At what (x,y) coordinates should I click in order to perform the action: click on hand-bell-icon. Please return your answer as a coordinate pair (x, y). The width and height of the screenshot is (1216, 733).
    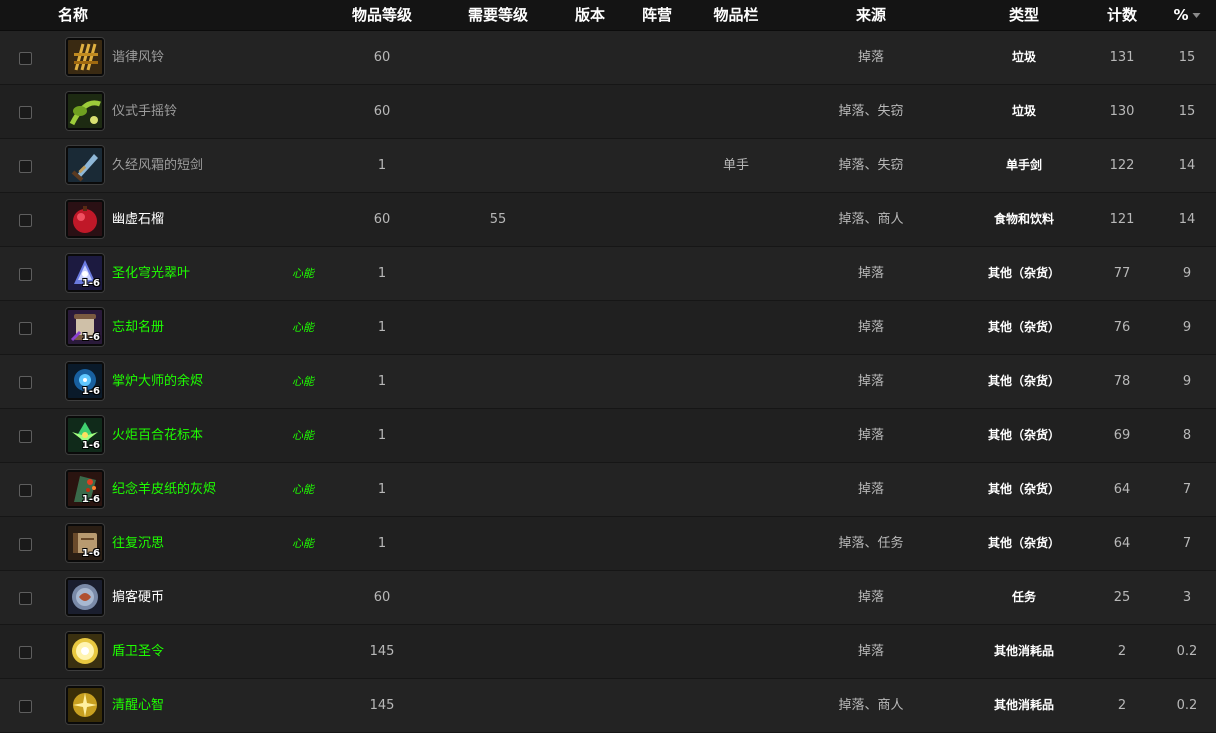
    Looking at the image, I should click on (85, 111).